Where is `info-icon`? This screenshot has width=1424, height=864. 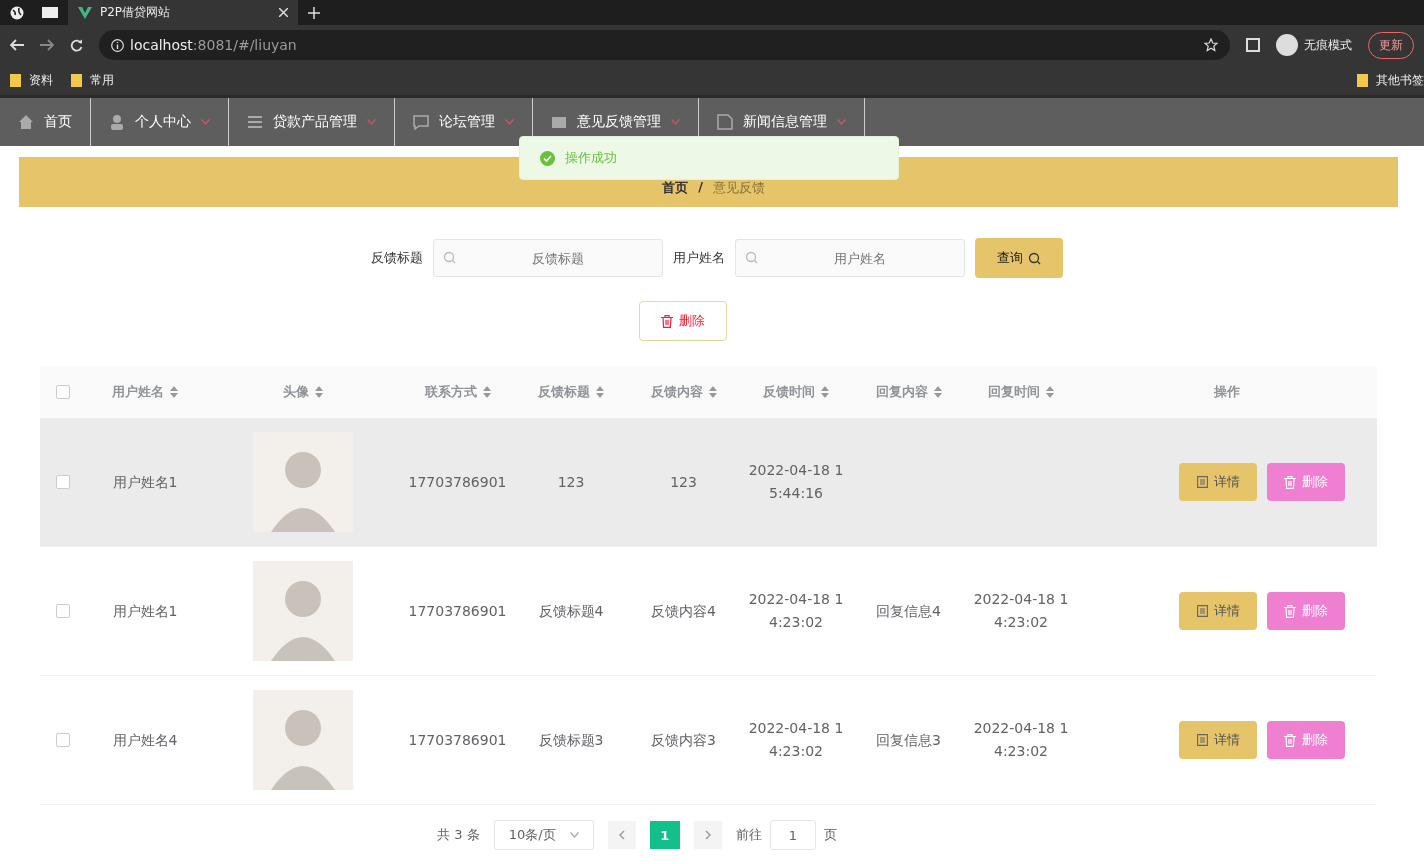 info-icon is located at coordinates (117, 45).